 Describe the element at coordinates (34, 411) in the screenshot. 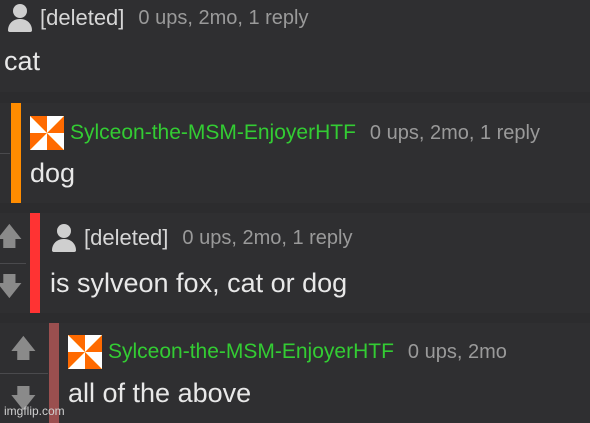

I see `watermark: imgflip.com` at that location.